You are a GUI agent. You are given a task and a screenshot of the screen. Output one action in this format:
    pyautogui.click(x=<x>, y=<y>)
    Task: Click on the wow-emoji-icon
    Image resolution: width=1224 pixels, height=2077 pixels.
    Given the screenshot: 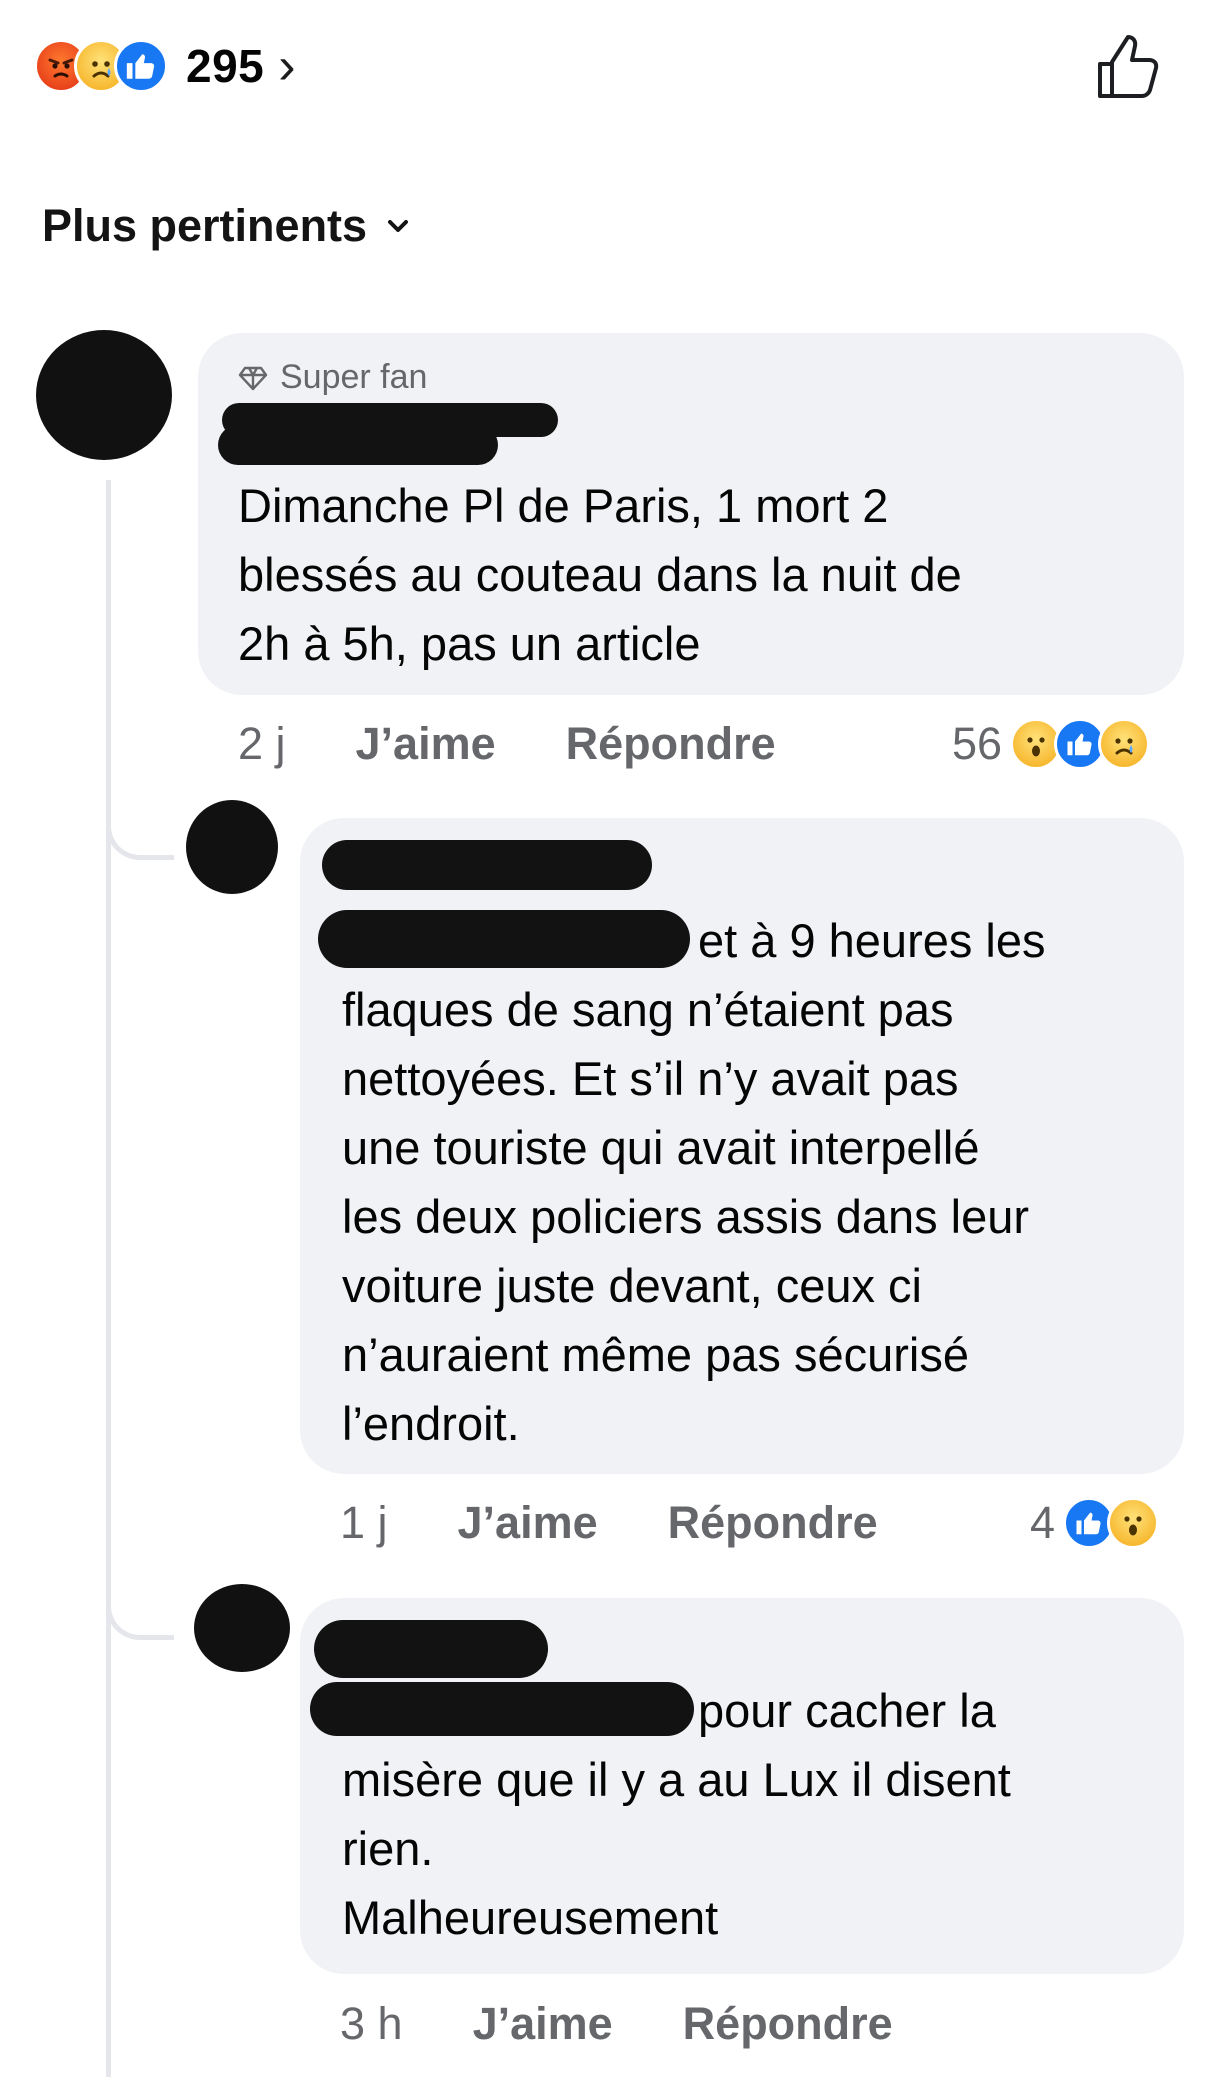 What is the action you would take?
    pyautogui.click(x=1133, y=1523)
    